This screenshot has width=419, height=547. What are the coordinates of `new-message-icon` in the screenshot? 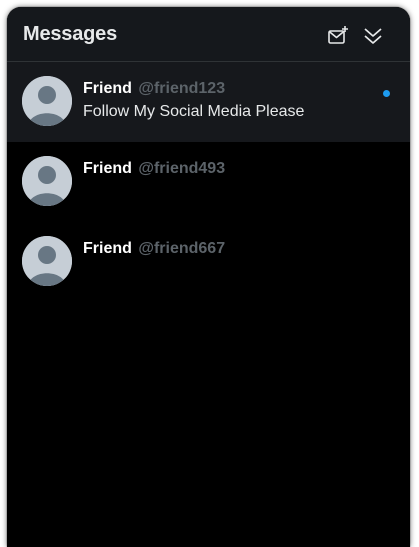 It's located at (338, 36).